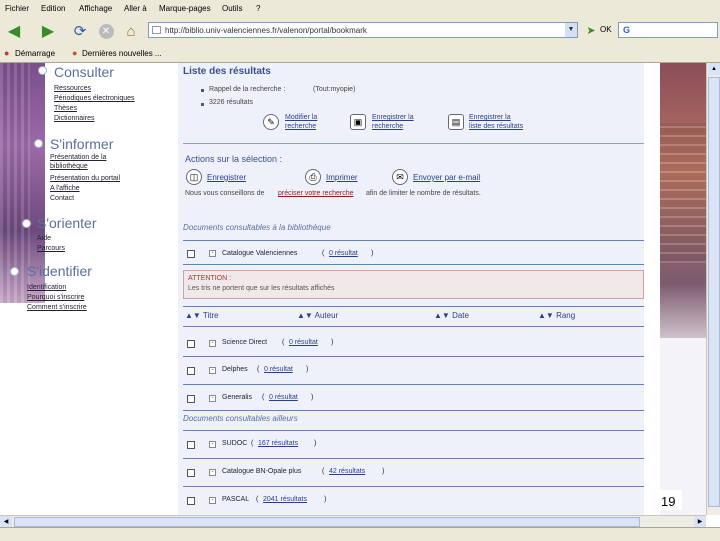 This screenshot has width=720, height=541. I want to click on sort-auteur: ▲▼ Auteur, so click(317, 315).